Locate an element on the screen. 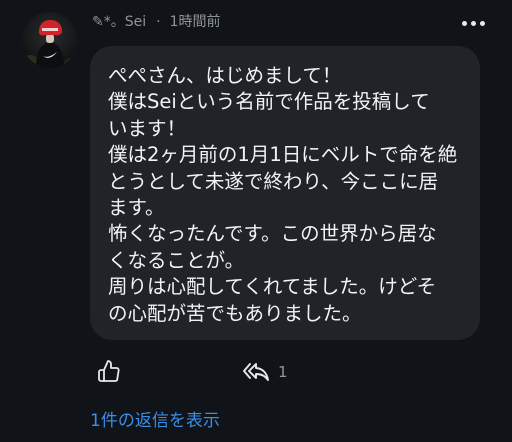 This screenshot has width=512, height=442. avatar is located at coordinates (50, 40).